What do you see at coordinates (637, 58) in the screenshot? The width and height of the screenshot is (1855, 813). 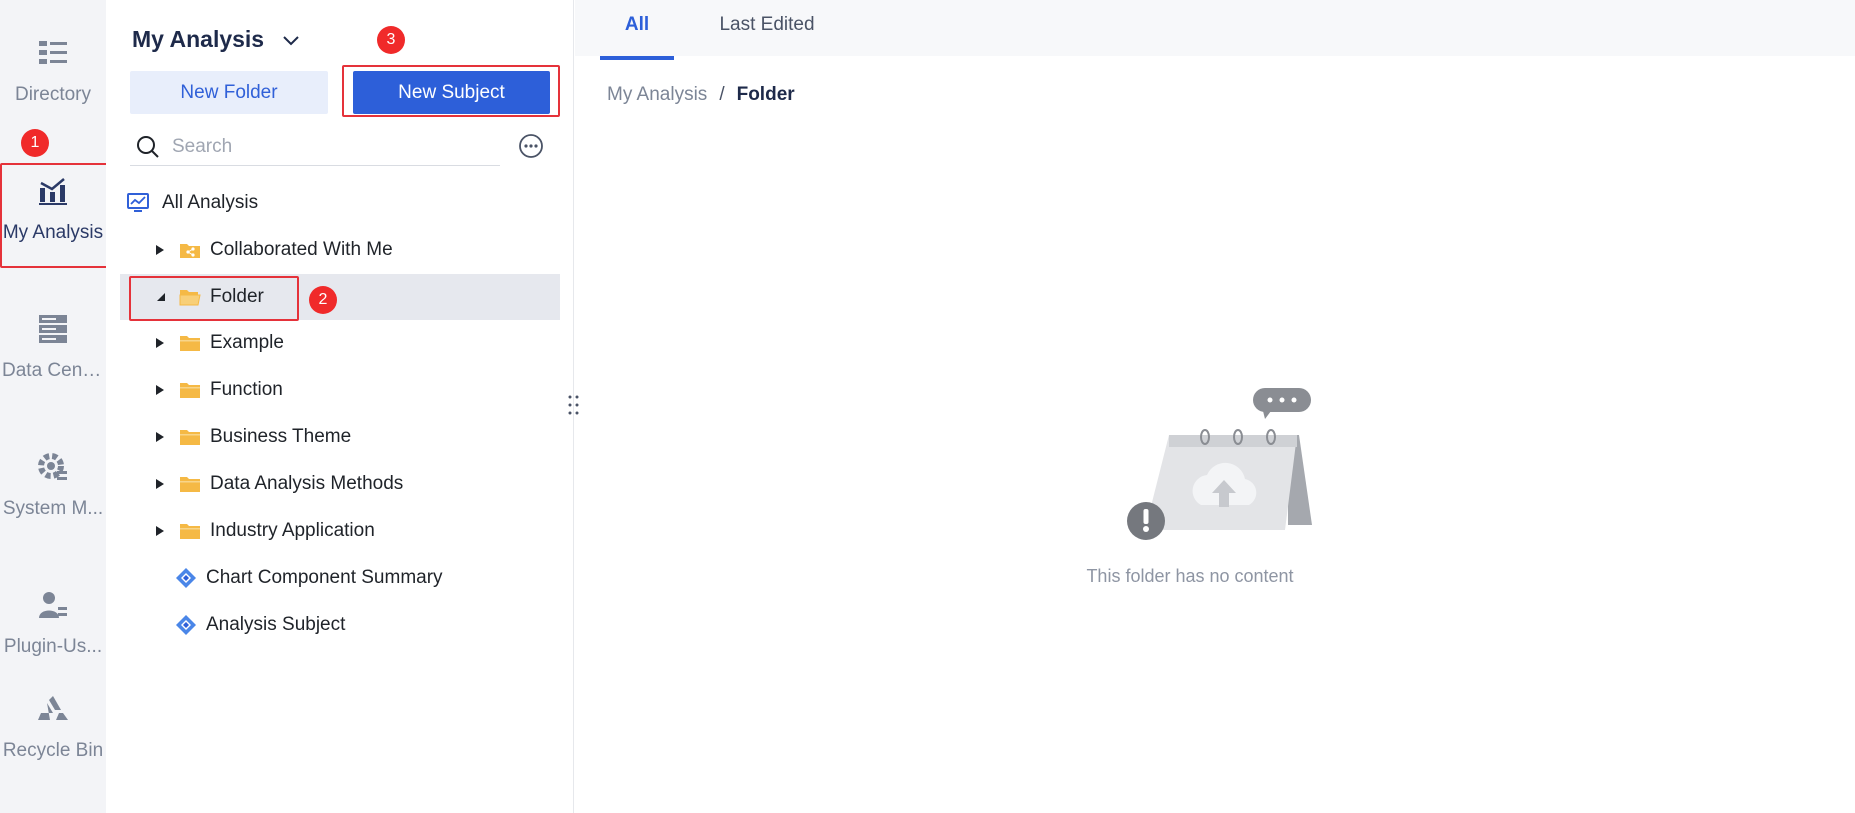 I see `active-tab-indicator` at bounding box center [637, 58].